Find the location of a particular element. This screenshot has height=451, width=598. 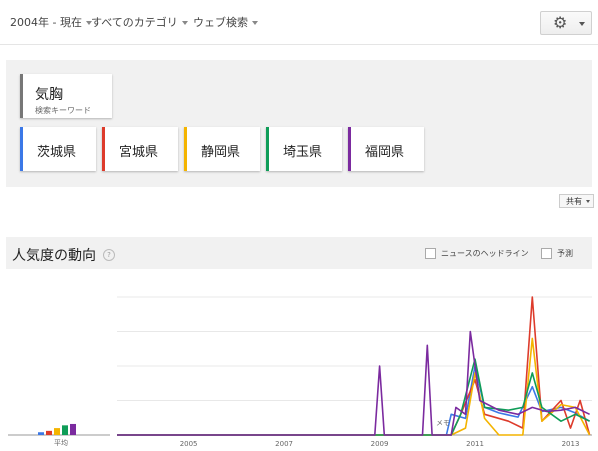

x-tick-label: 2007 is located at coordinates (284, 444).